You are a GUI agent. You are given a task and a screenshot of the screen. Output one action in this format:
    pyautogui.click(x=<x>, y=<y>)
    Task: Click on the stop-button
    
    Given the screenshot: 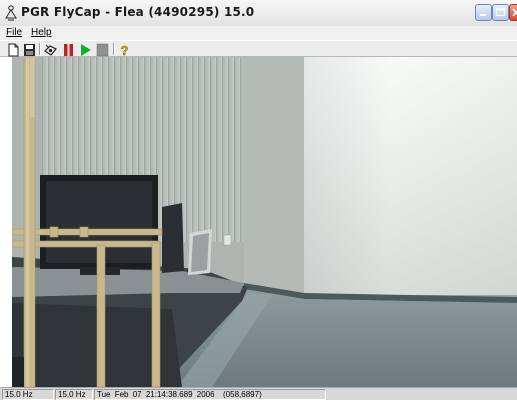 What is the action you would take?
    pyautogui.click(x=102, y=49)
    